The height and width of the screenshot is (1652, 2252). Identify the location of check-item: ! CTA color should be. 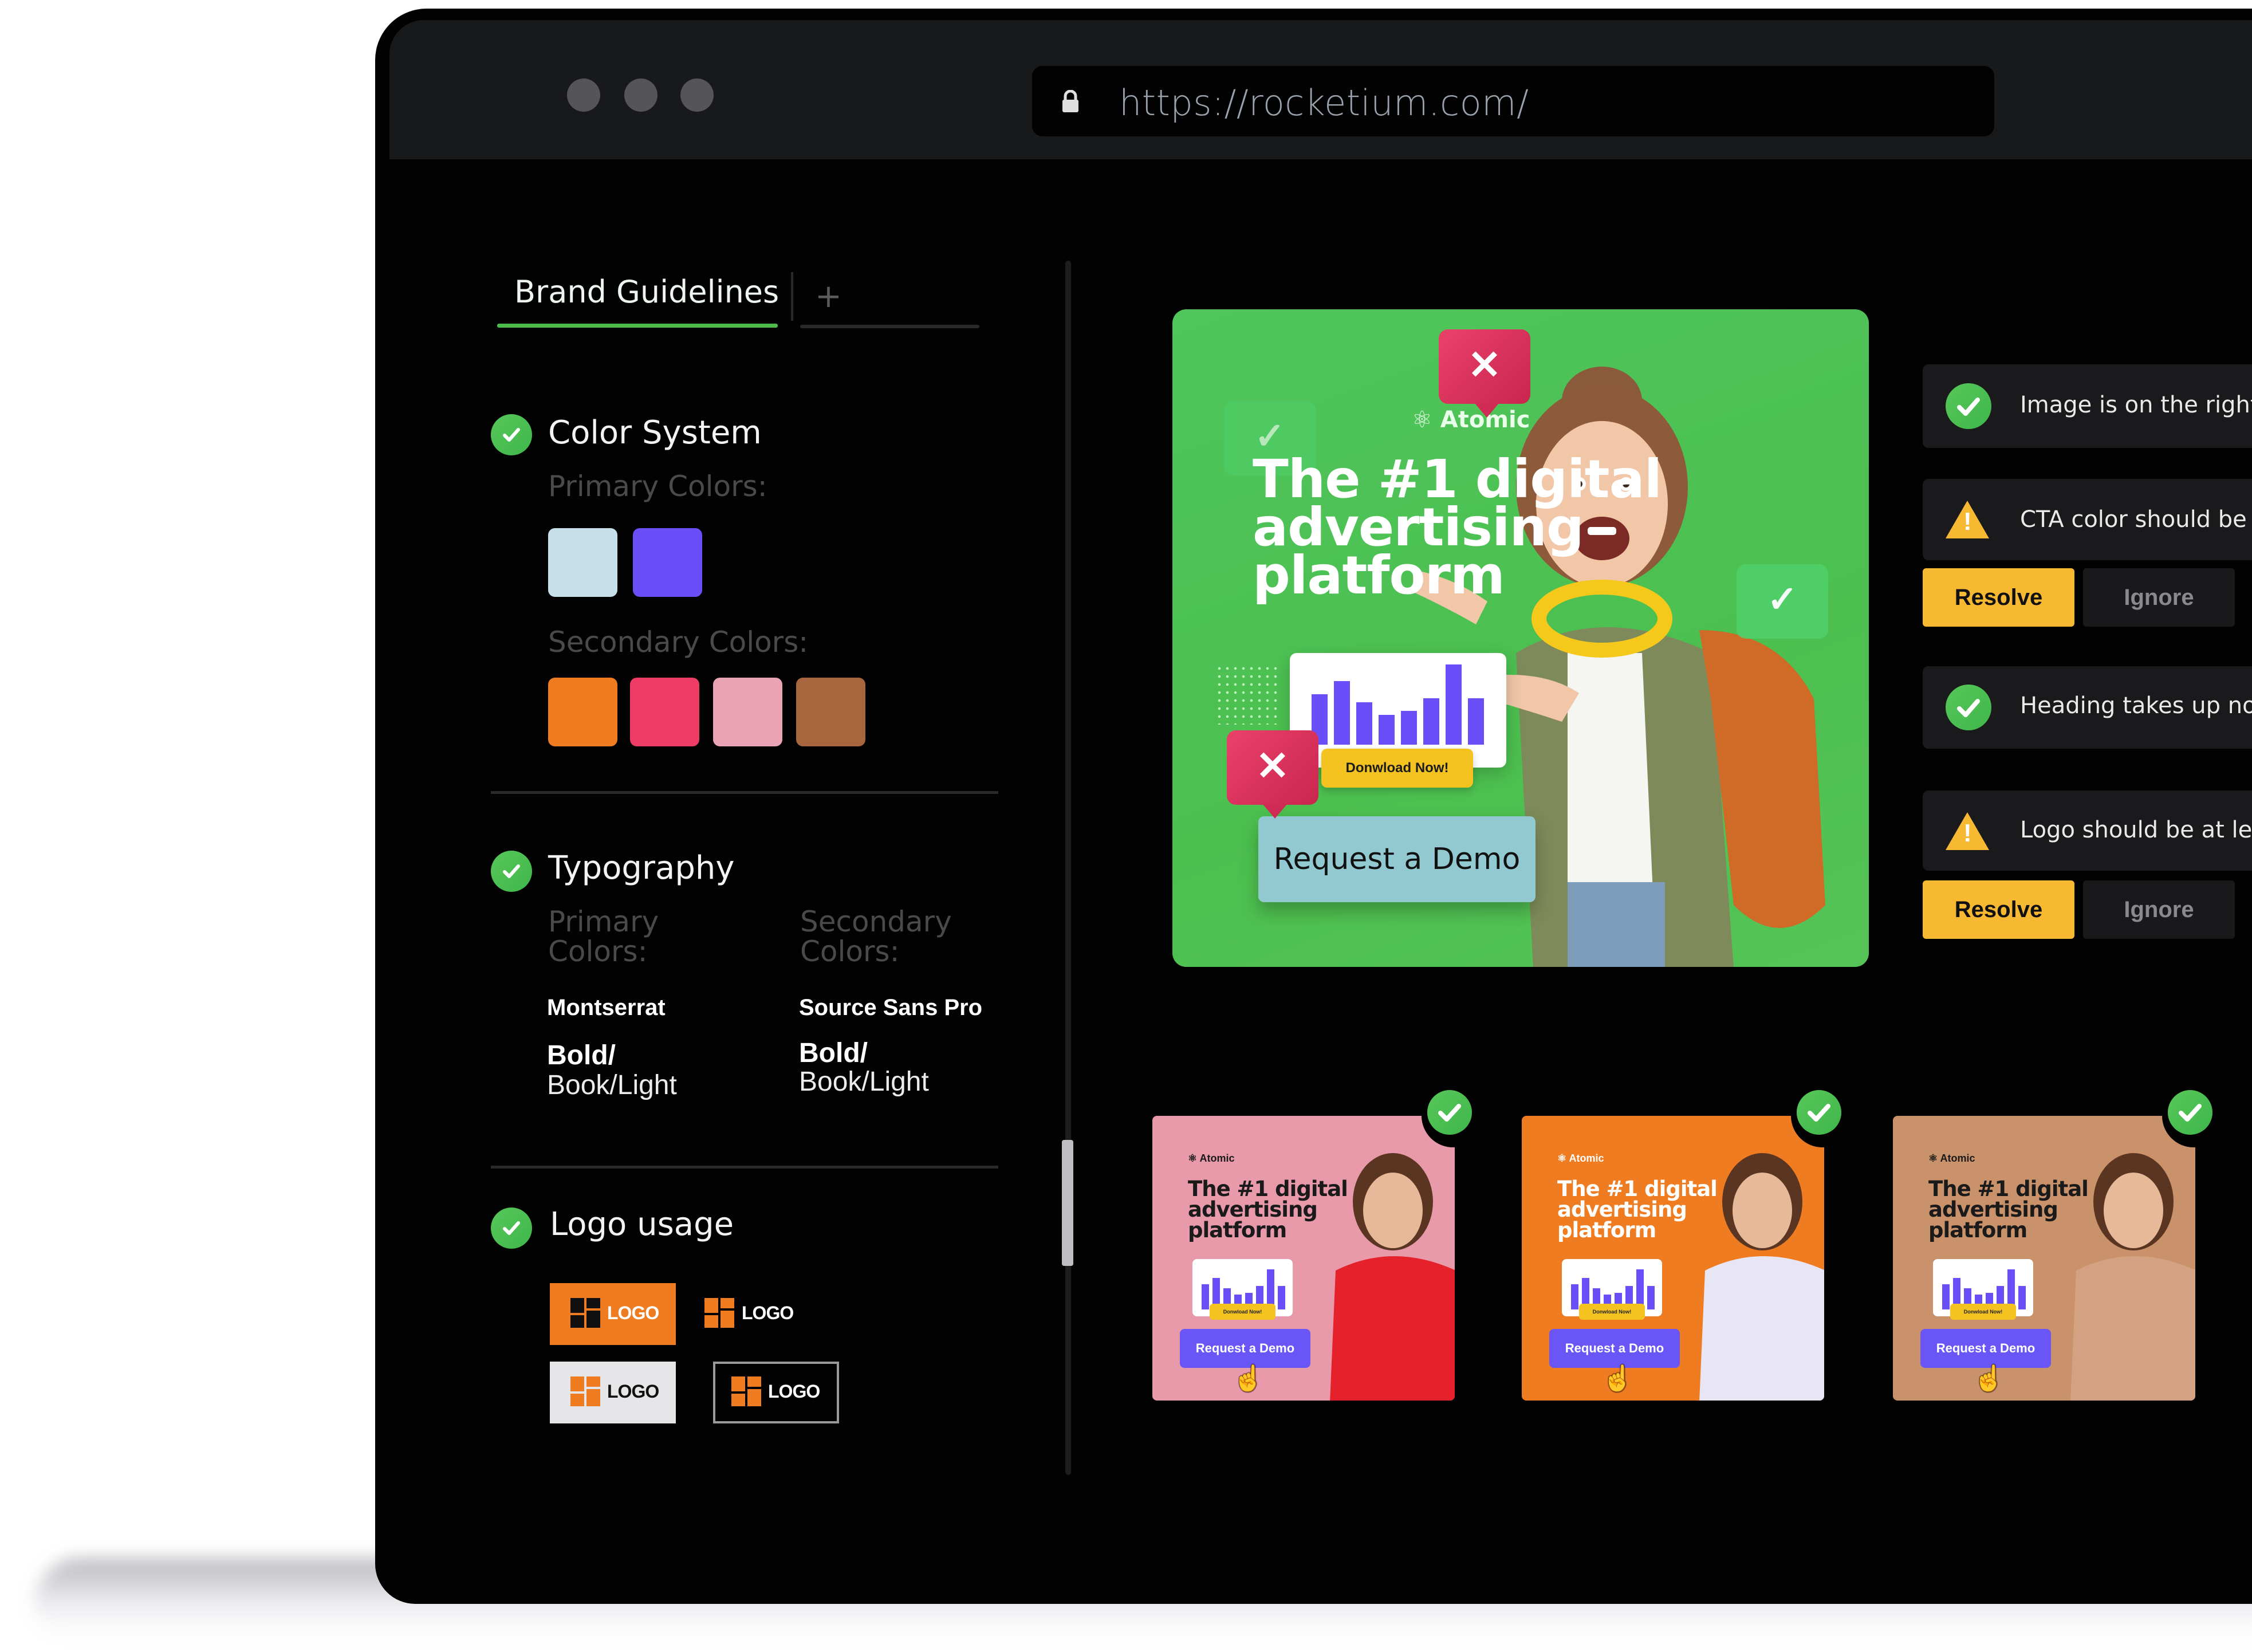
(2087, 519).